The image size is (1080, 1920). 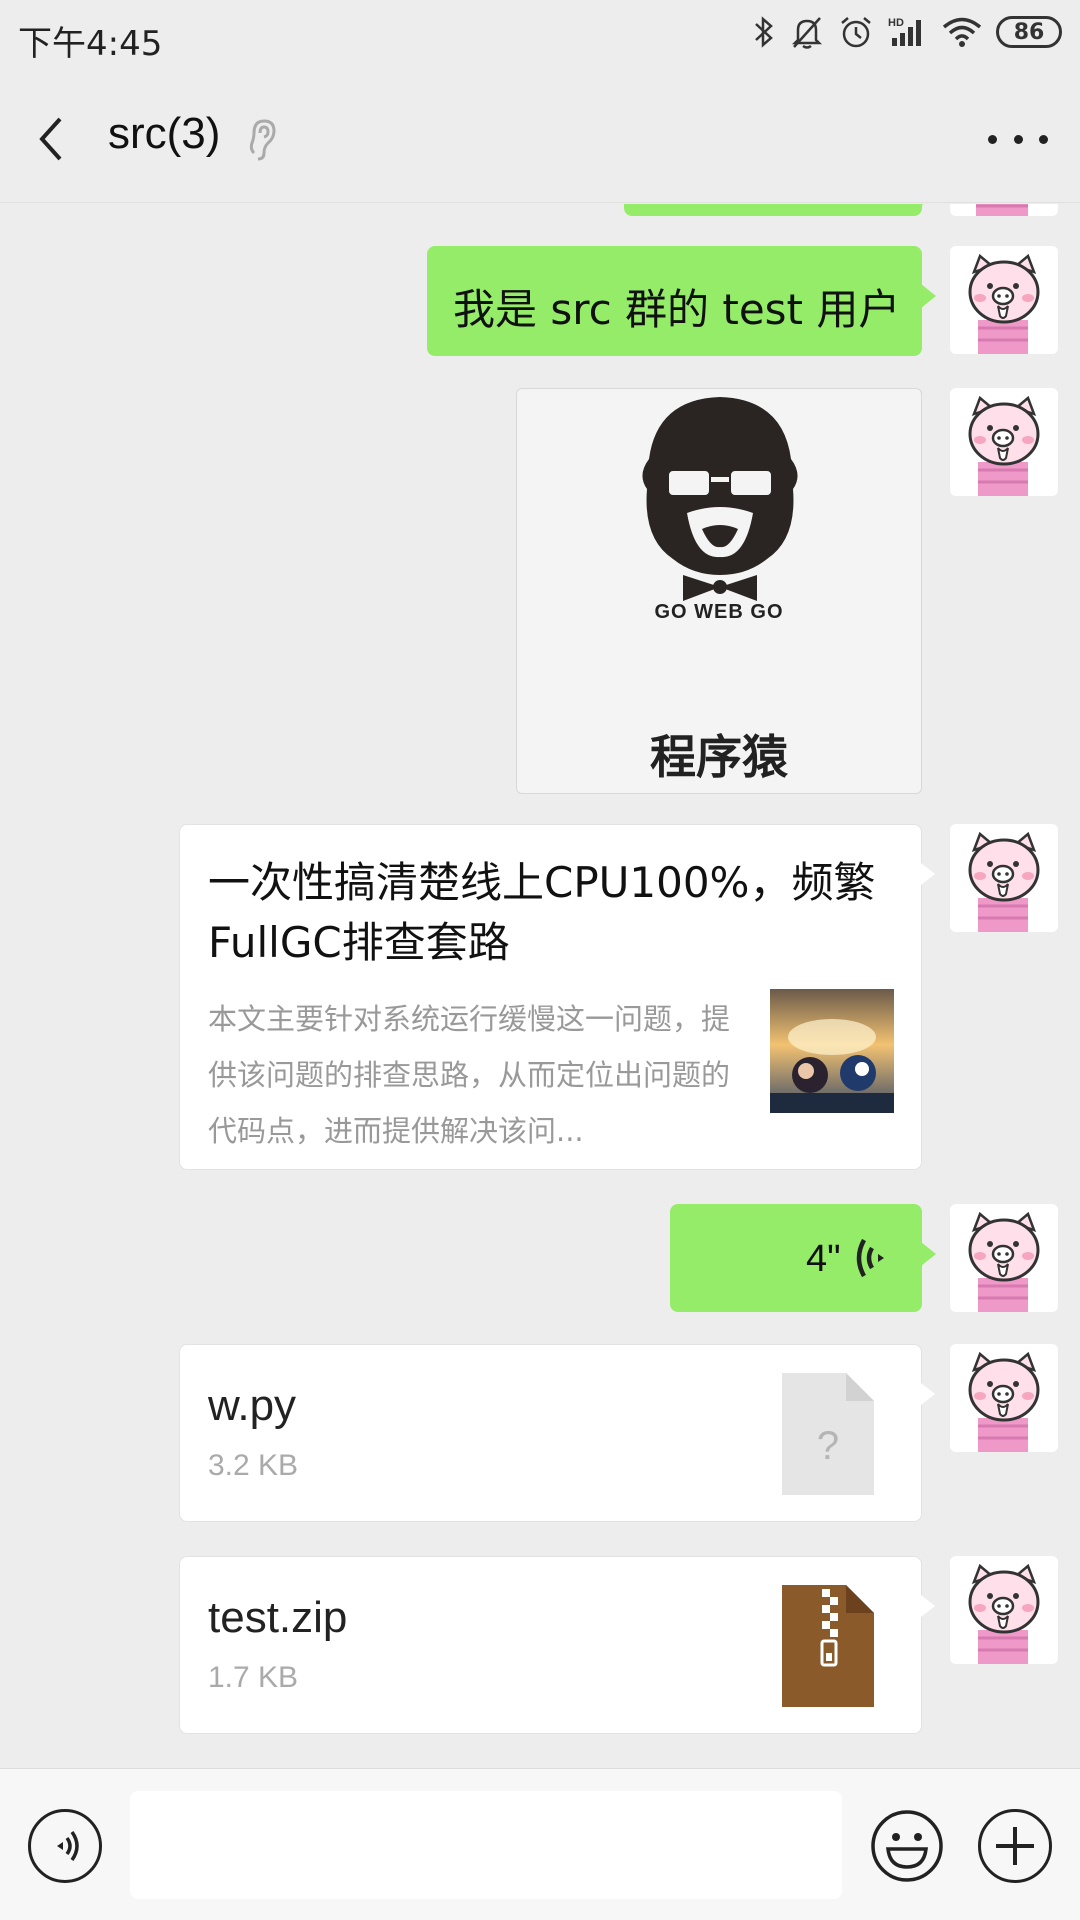 I want to click on article-title: 一次性搞清楚线上CPU100%，频繁FullGC排查套路, so click(x=542, y=912).